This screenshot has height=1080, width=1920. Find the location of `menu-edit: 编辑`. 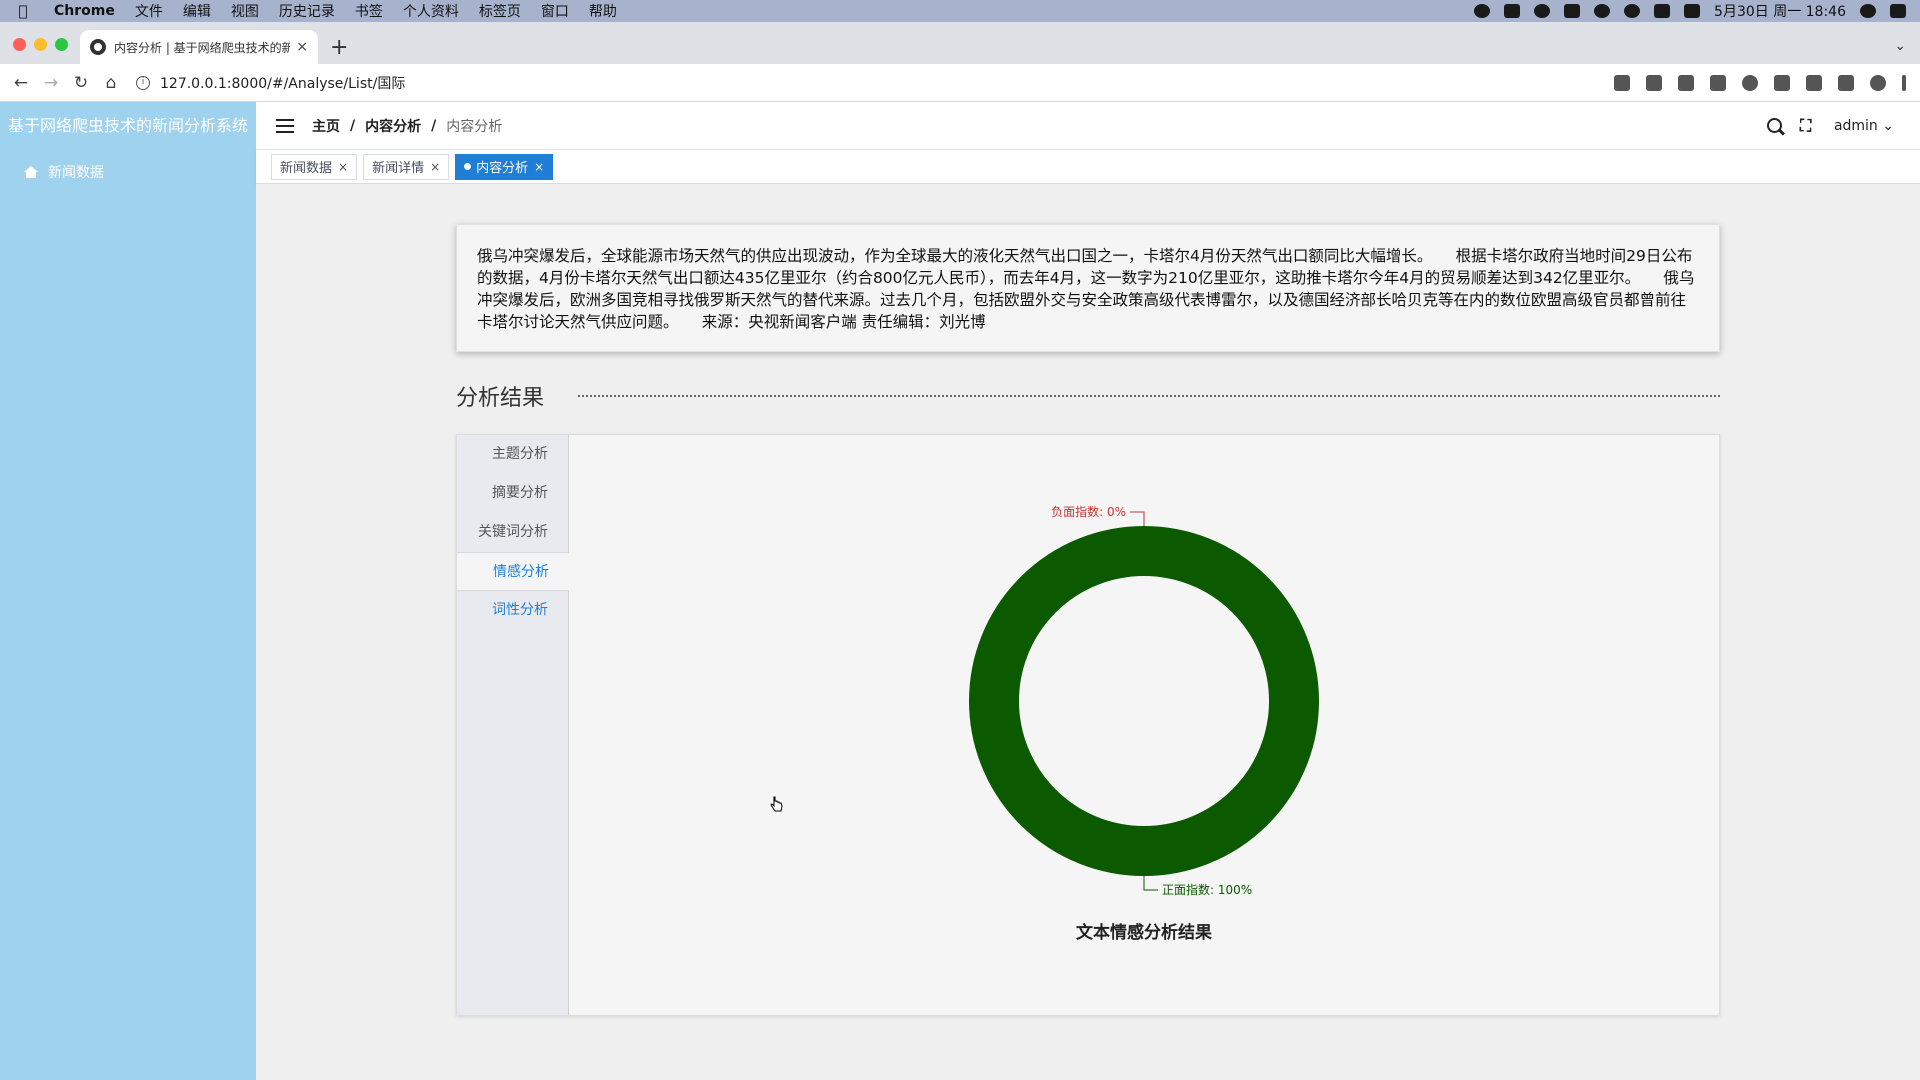

menu-edit: 编辑 is located at coordinates (197, 11).